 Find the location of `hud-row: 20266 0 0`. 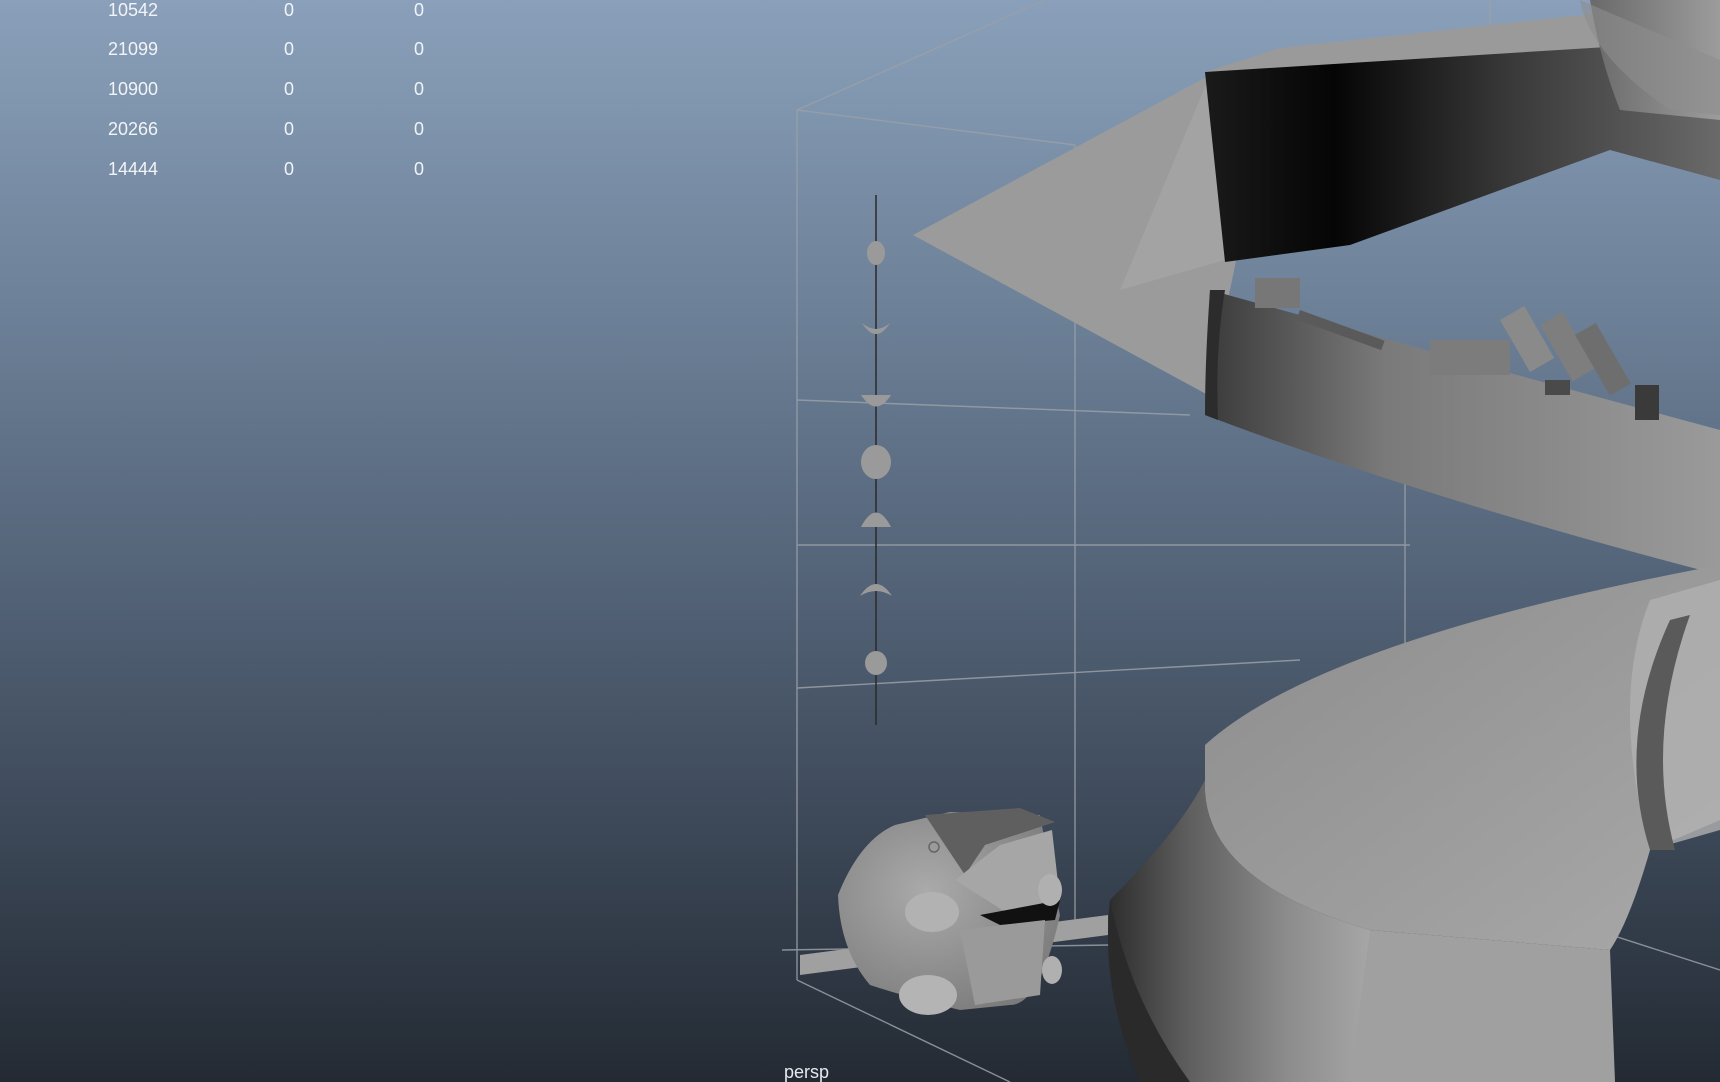

hud-row: 20266 0 0 is located at coordinates (240, 134).